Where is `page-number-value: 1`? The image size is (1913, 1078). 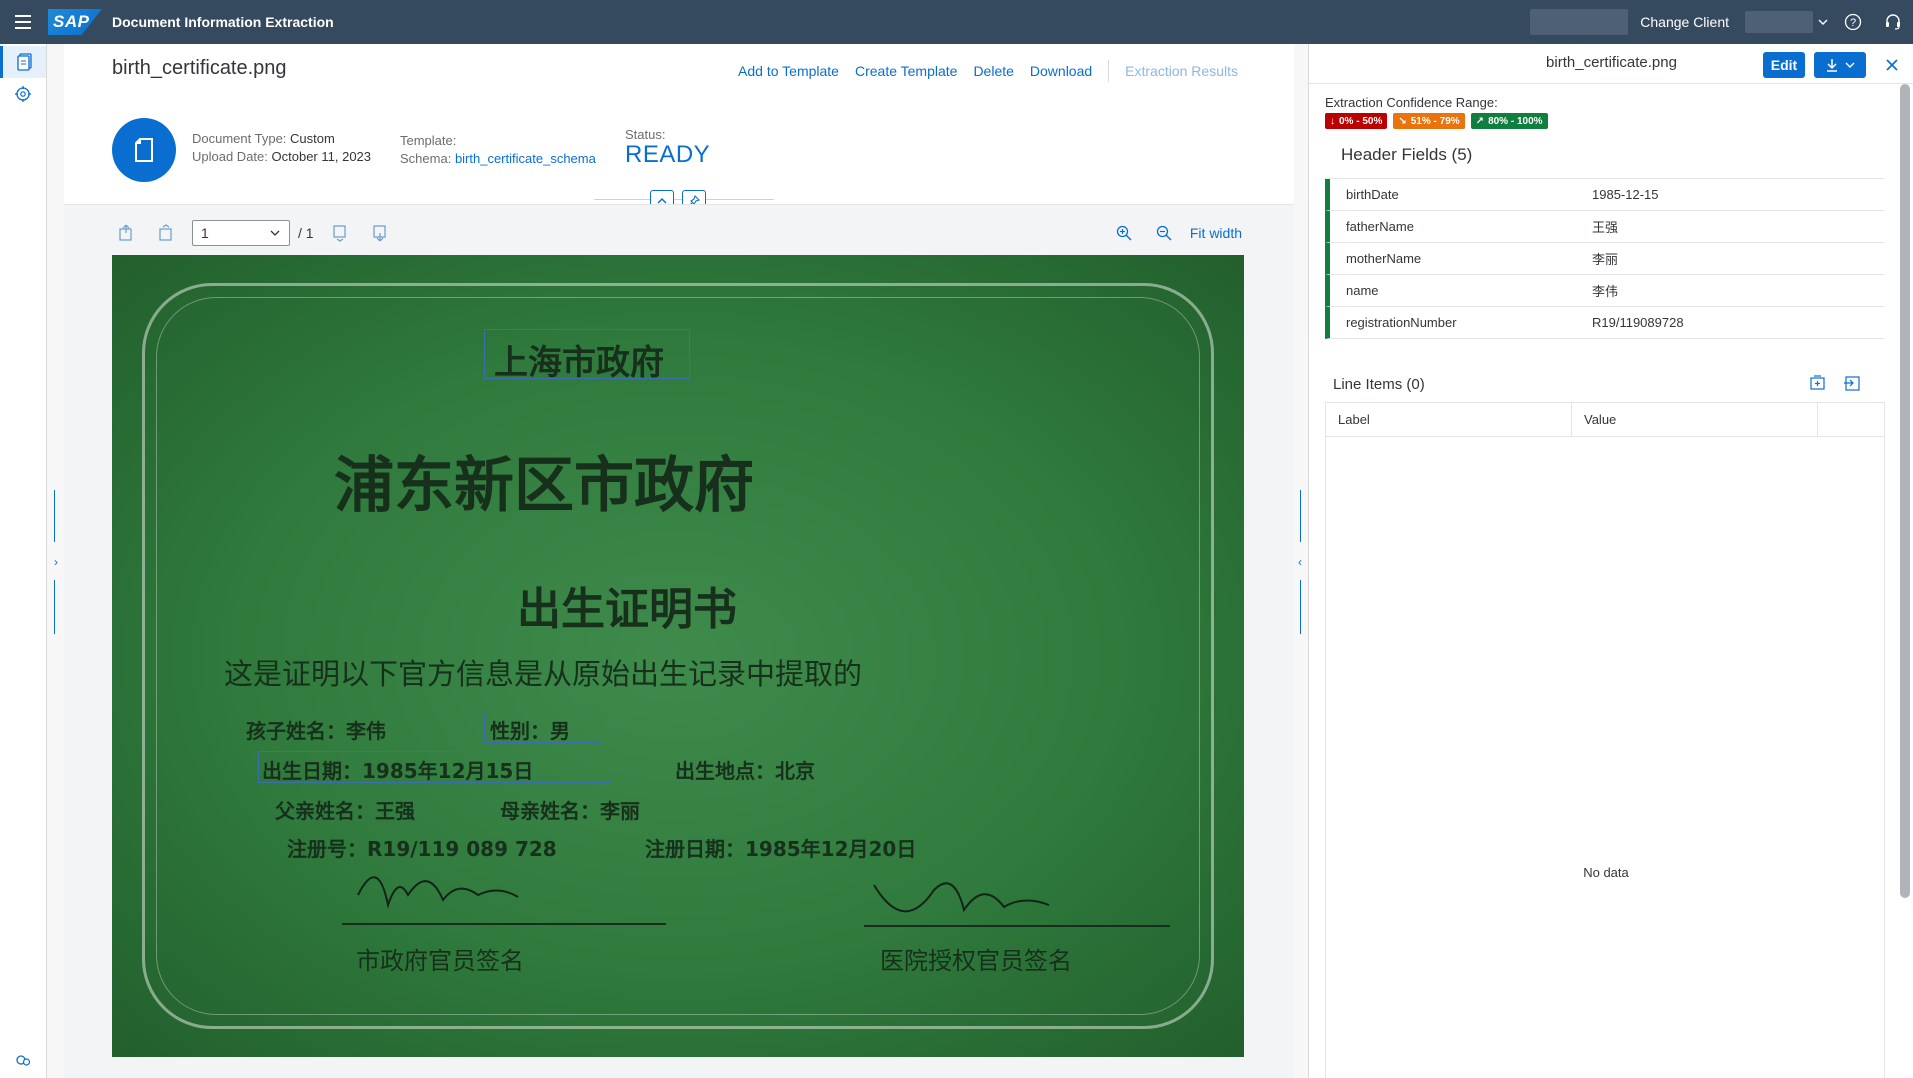 page-number-value: 1 is located at coordinates (205, 233).